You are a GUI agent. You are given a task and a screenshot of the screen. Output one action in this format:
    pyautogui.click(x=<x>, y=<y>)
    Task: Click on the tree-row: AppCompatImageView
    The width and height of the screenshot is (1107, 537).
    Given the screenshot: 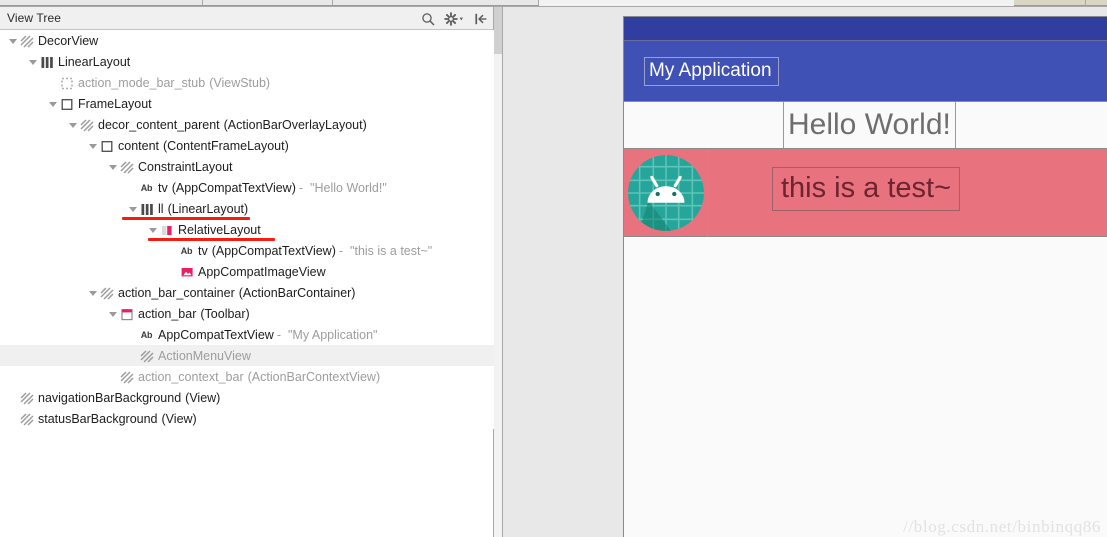 What is the action you would take?
    pyautogui.click(x=247, y=271)
    